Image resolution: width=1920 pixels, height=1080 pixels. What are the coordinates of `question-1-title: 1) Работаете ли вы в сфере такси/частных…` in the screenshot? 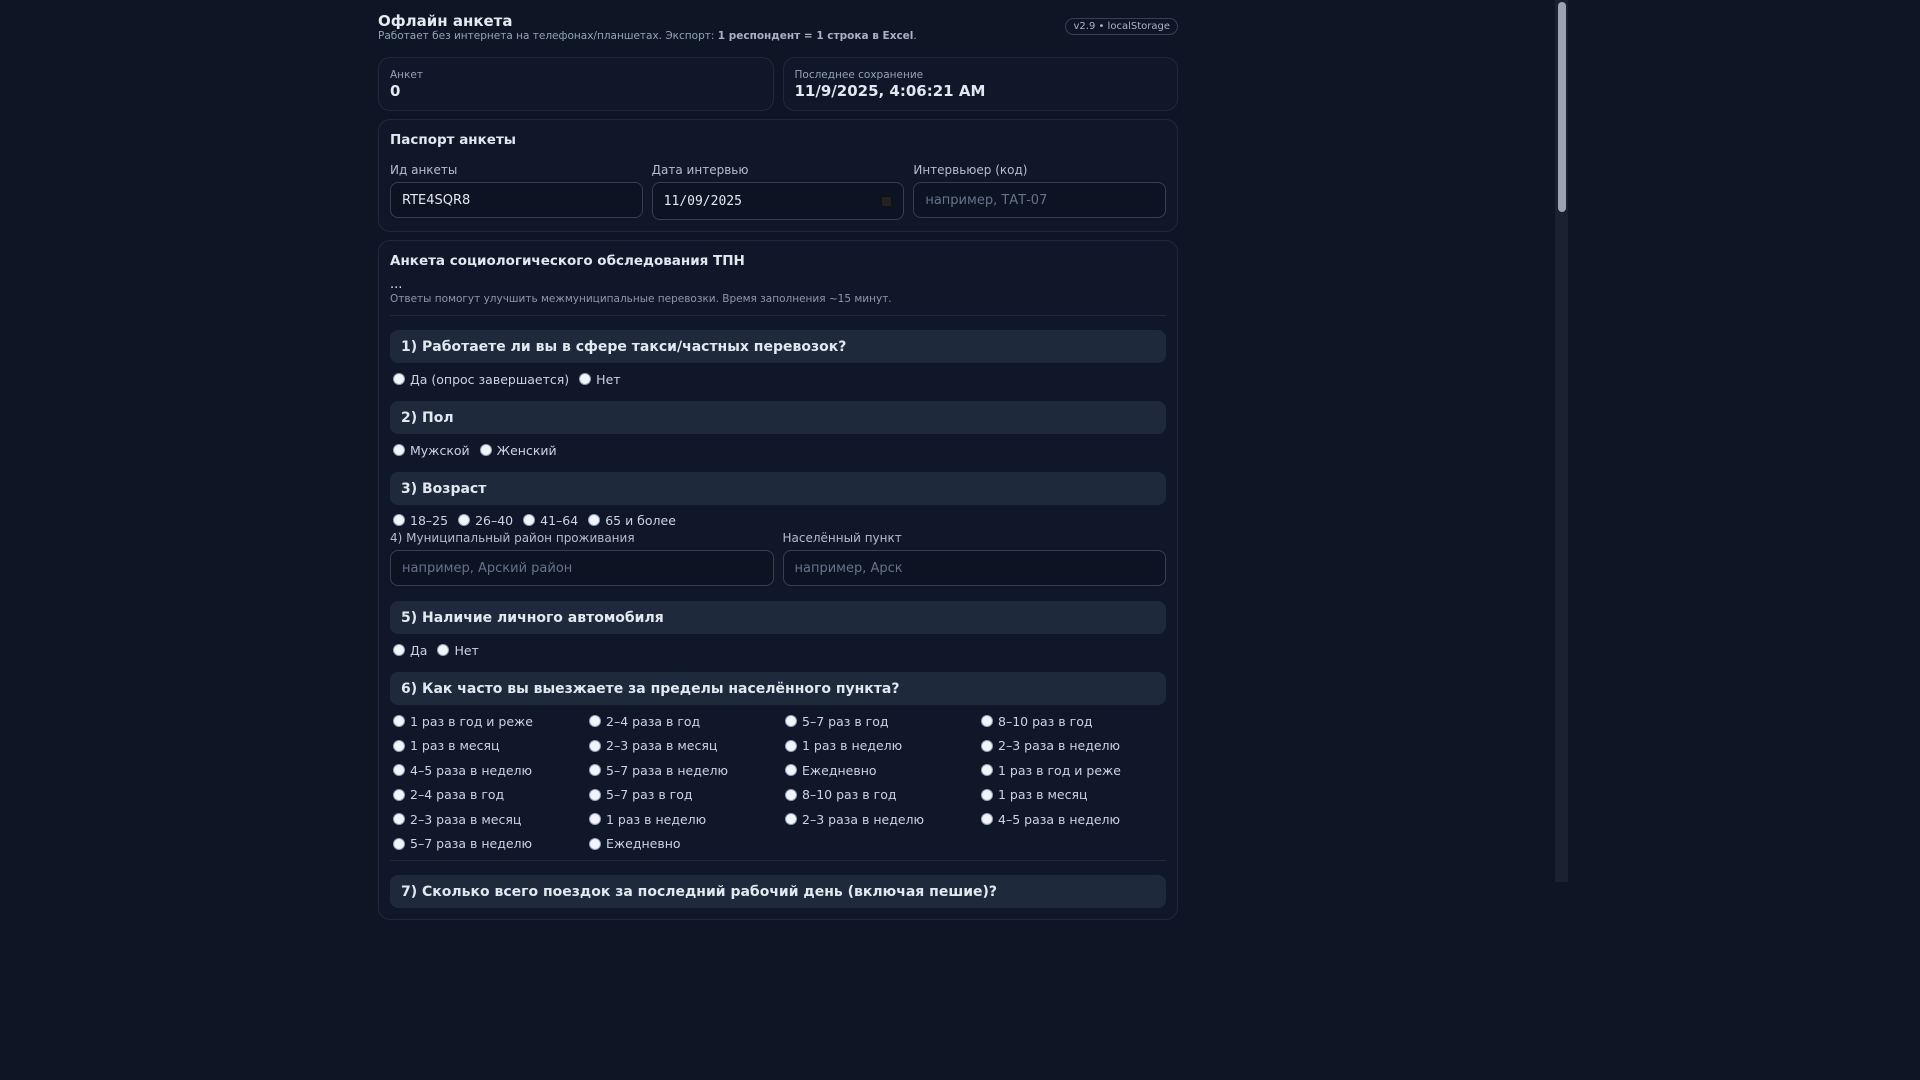 It's located at (778, 346).